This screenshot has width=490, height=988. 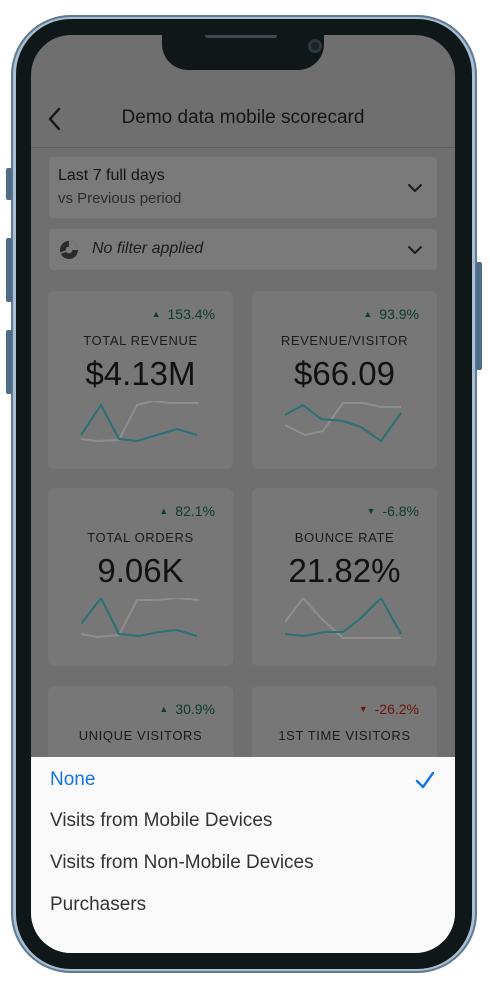 I want to click on metric-card-total-revenue: ▲ 153.4% TOTAL REVENUE $4.13M, so click(x=140, y=380).